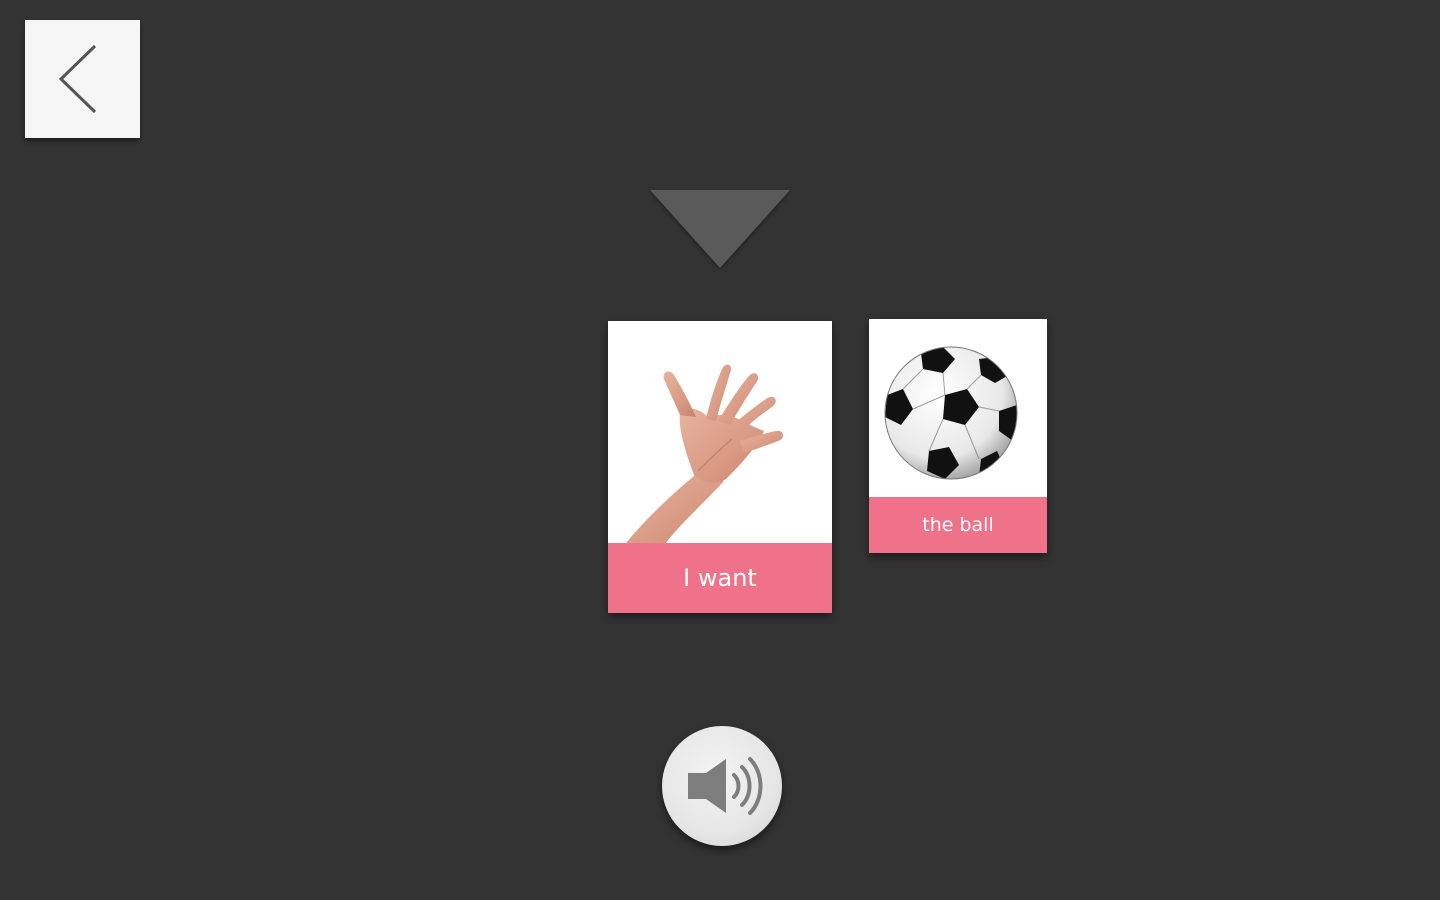  Describe the element at coordinates (725, 786) in the screenshot. I see `speaker-icon` at that location.